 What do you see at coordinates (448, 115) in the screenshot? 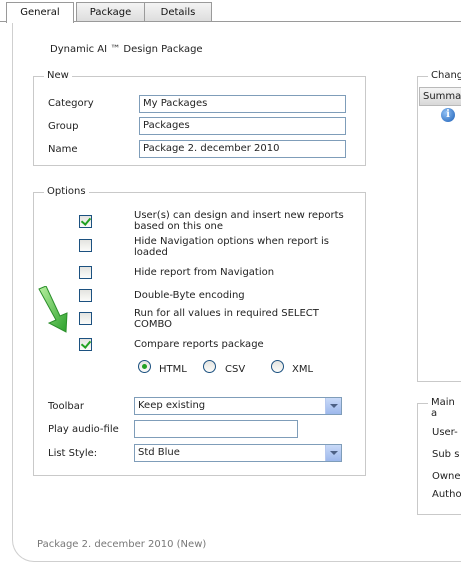
I see `info-icon: i` at bounding box center [448, 115].